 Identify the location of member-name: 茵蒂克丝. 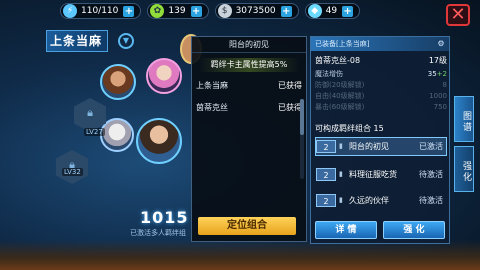
(212, 107).